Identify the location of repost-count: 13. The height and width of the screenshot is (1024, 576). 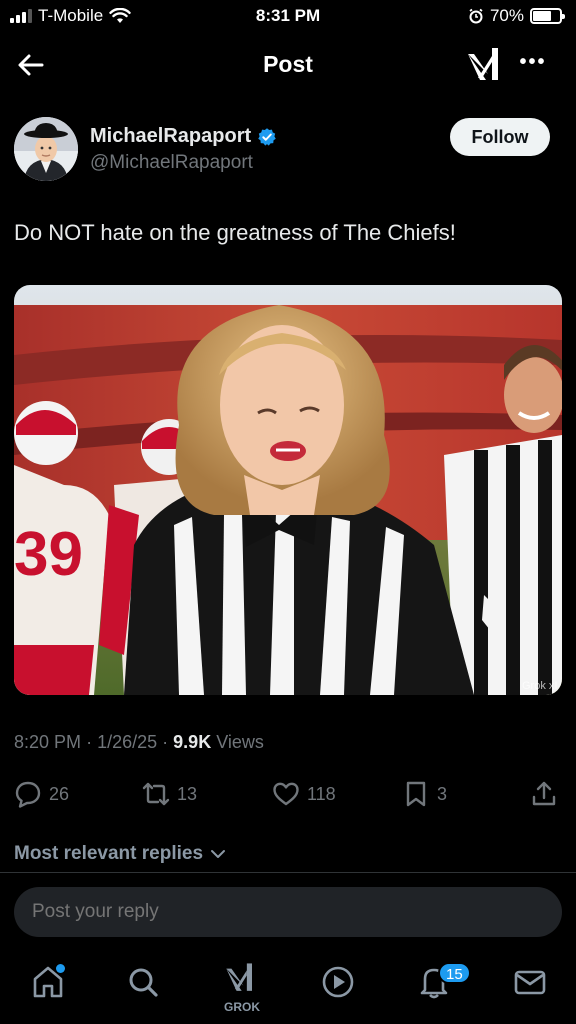
(187, 793).